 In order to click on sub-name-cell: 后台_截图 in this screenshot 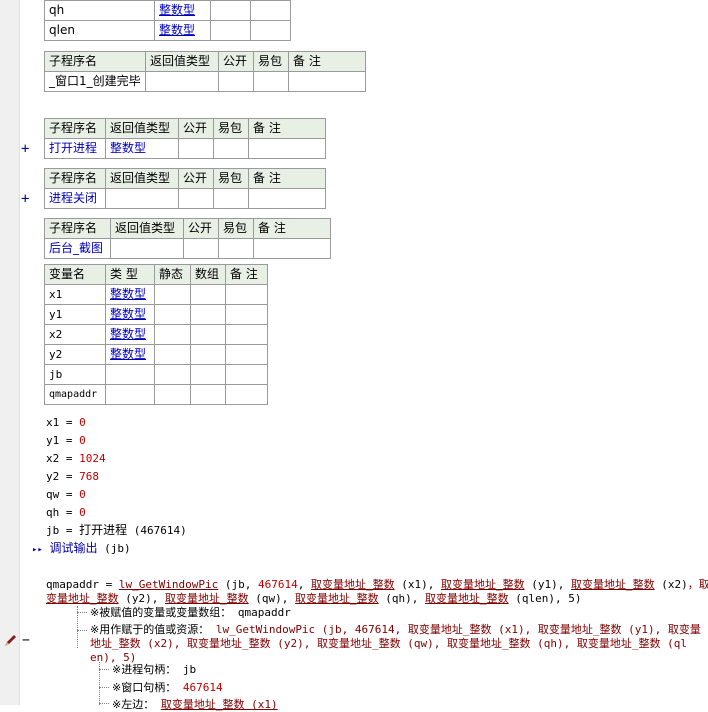, I will do `click(77, 248)`.